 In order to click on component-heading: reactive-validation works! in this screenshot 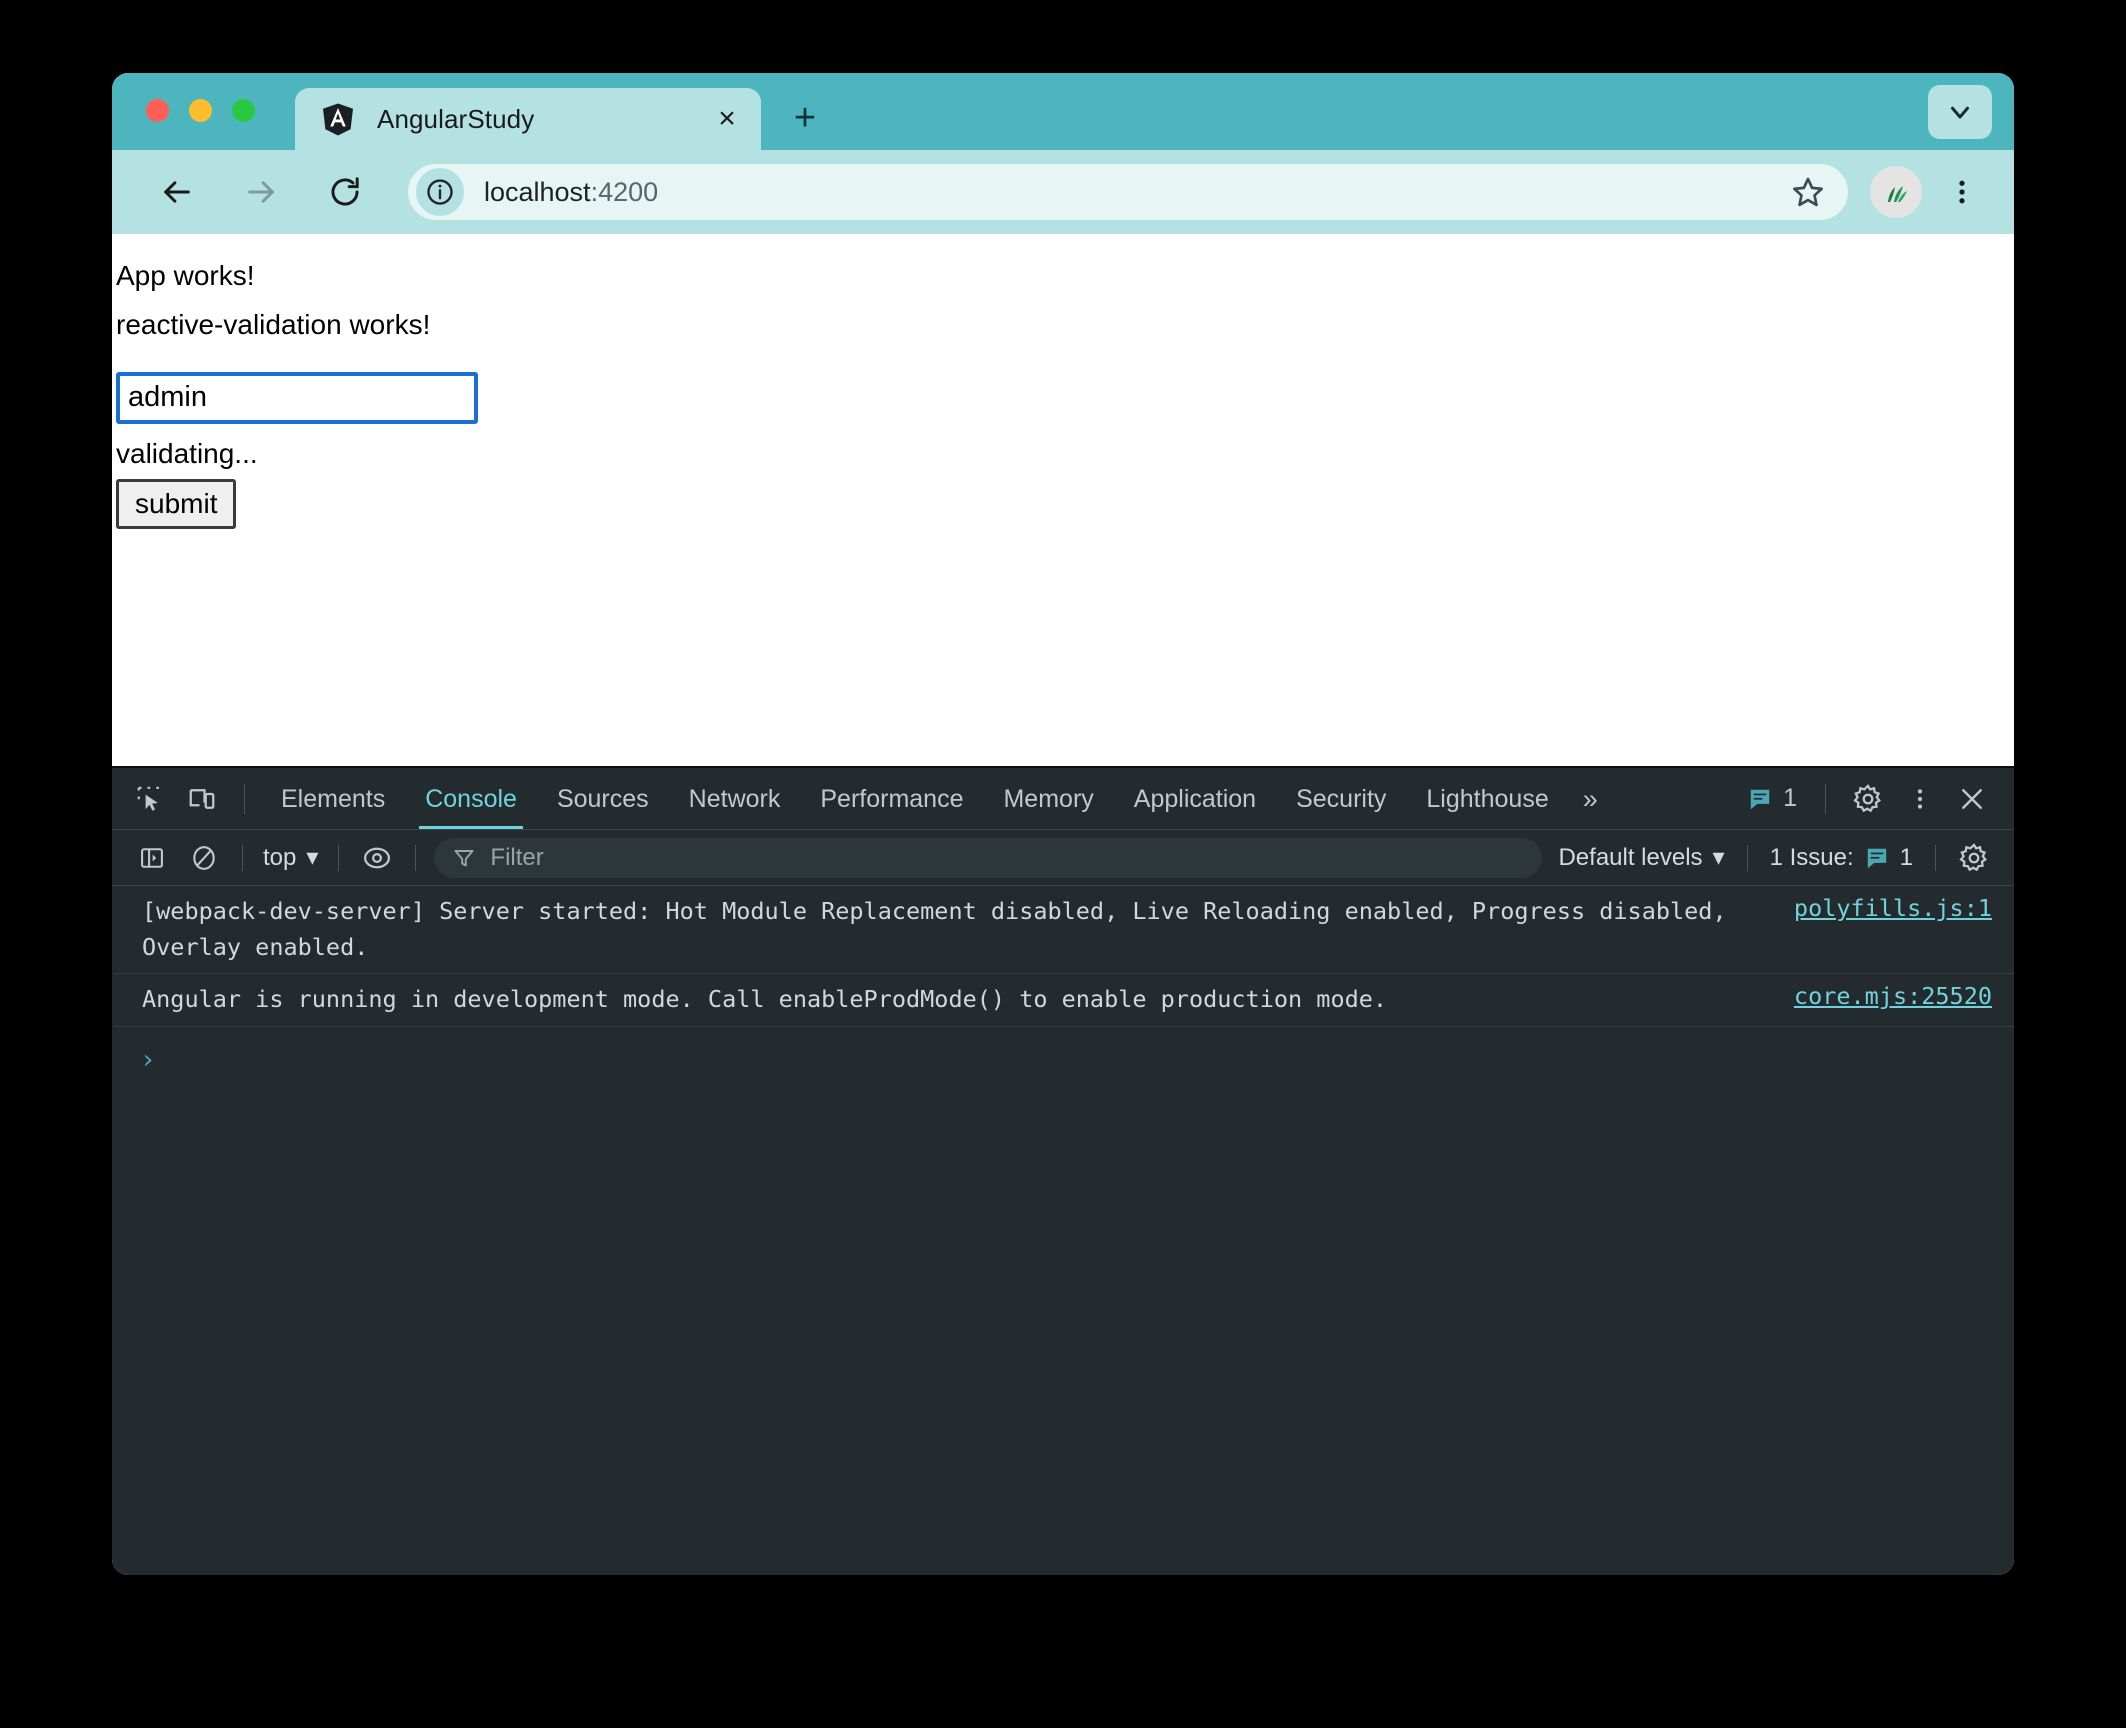, I will do `click(273, 324)`.